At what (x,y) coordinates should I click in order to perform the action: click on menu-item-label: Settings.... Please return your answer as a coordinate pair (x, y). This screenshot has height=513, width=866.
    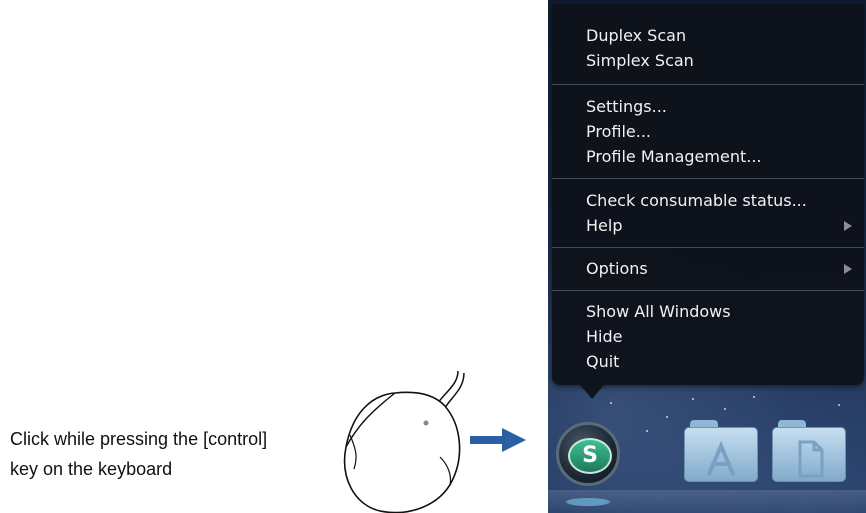
    Looking at the image, I should click on (626, 106).